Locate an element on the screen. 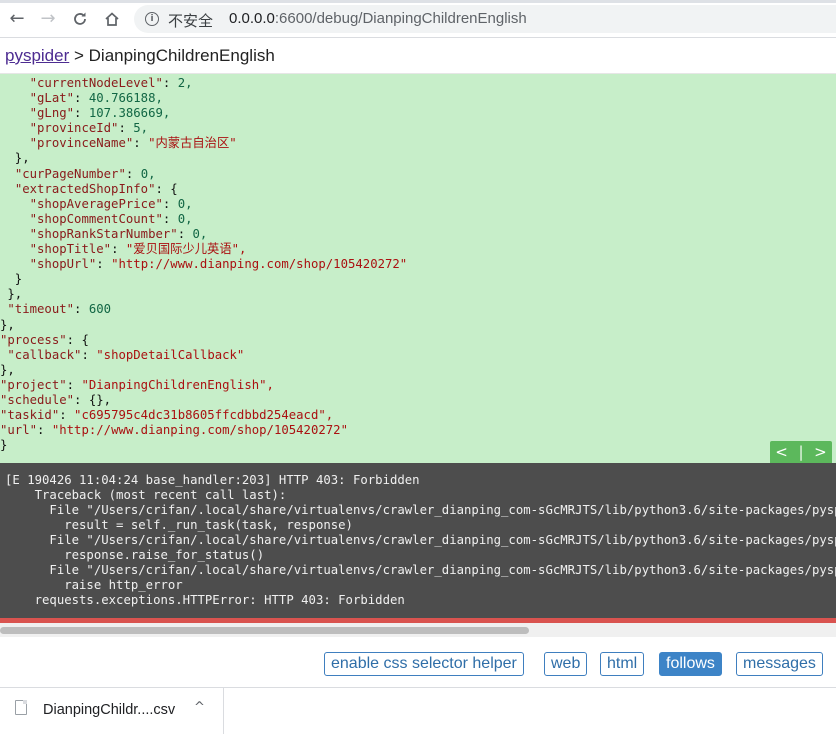 The image size is (836, 734). messages-button: messages is located at coordinates (779, 664).